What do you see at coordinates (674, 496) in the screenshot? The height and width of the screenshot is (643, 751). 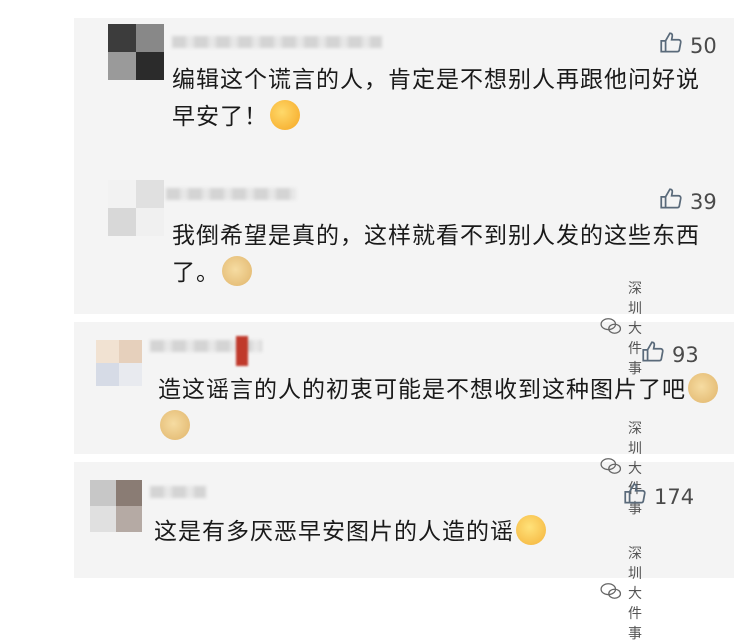 I see `like-count: 174` at bounding box center [674, 496].